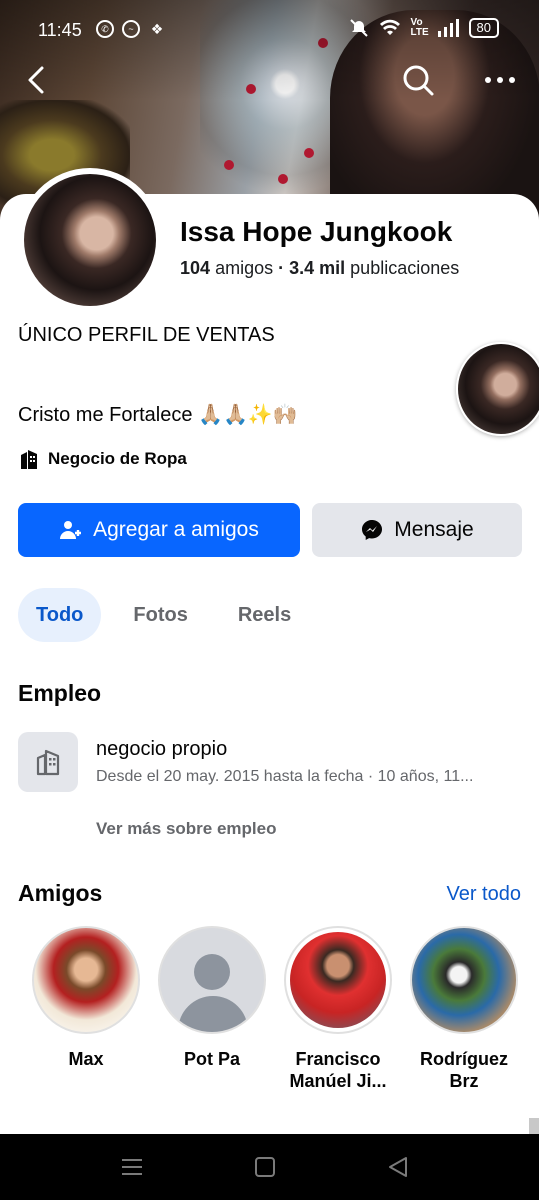  What do you see at coordinates (448, 28) in the screenshot?
I see `signal-icon` at bounding box center [448, 28].